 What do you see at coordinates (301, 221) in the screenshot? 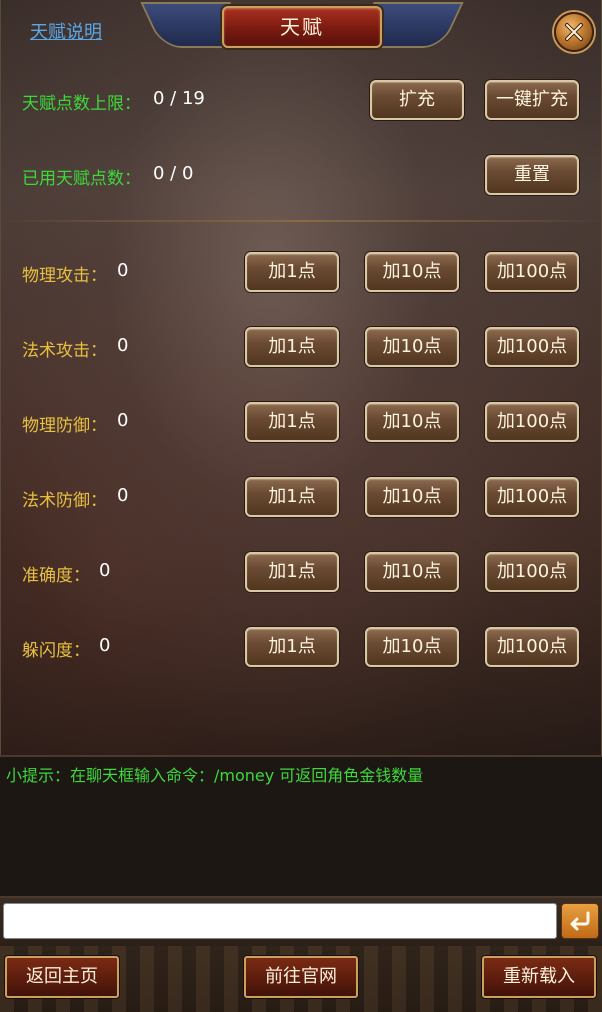
I see `panel-divider` at bounding box center [301, 221].